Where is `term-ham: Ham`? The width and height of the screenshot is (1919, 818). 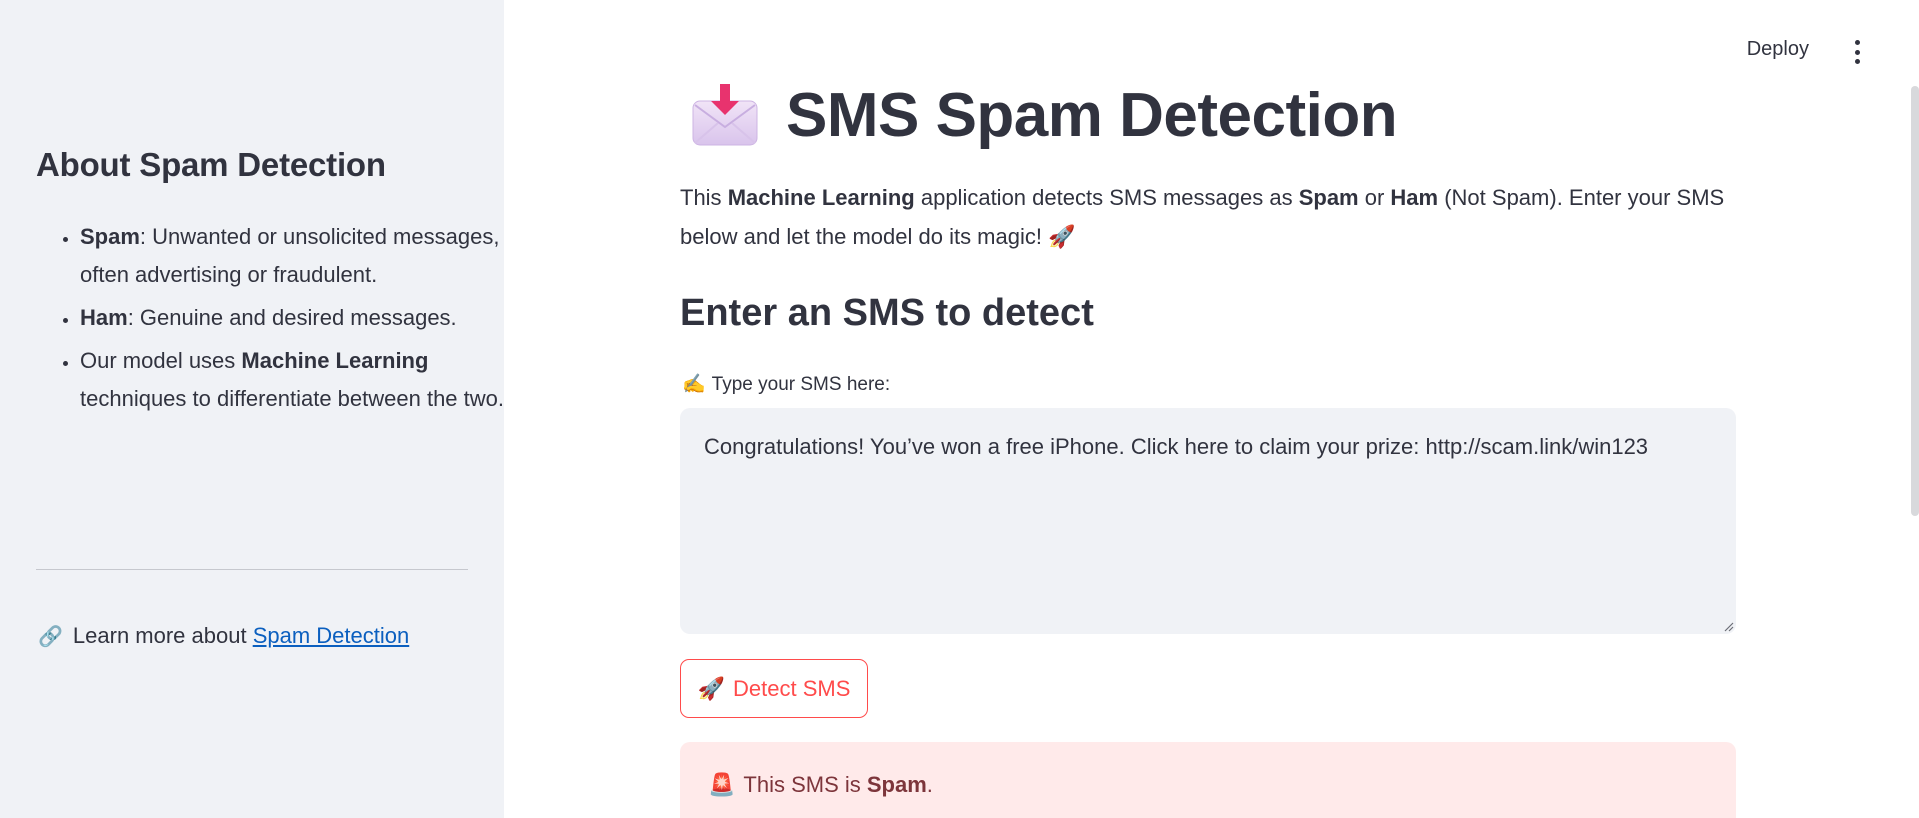 term-ham: Ham is located at coordinates (104, 317).